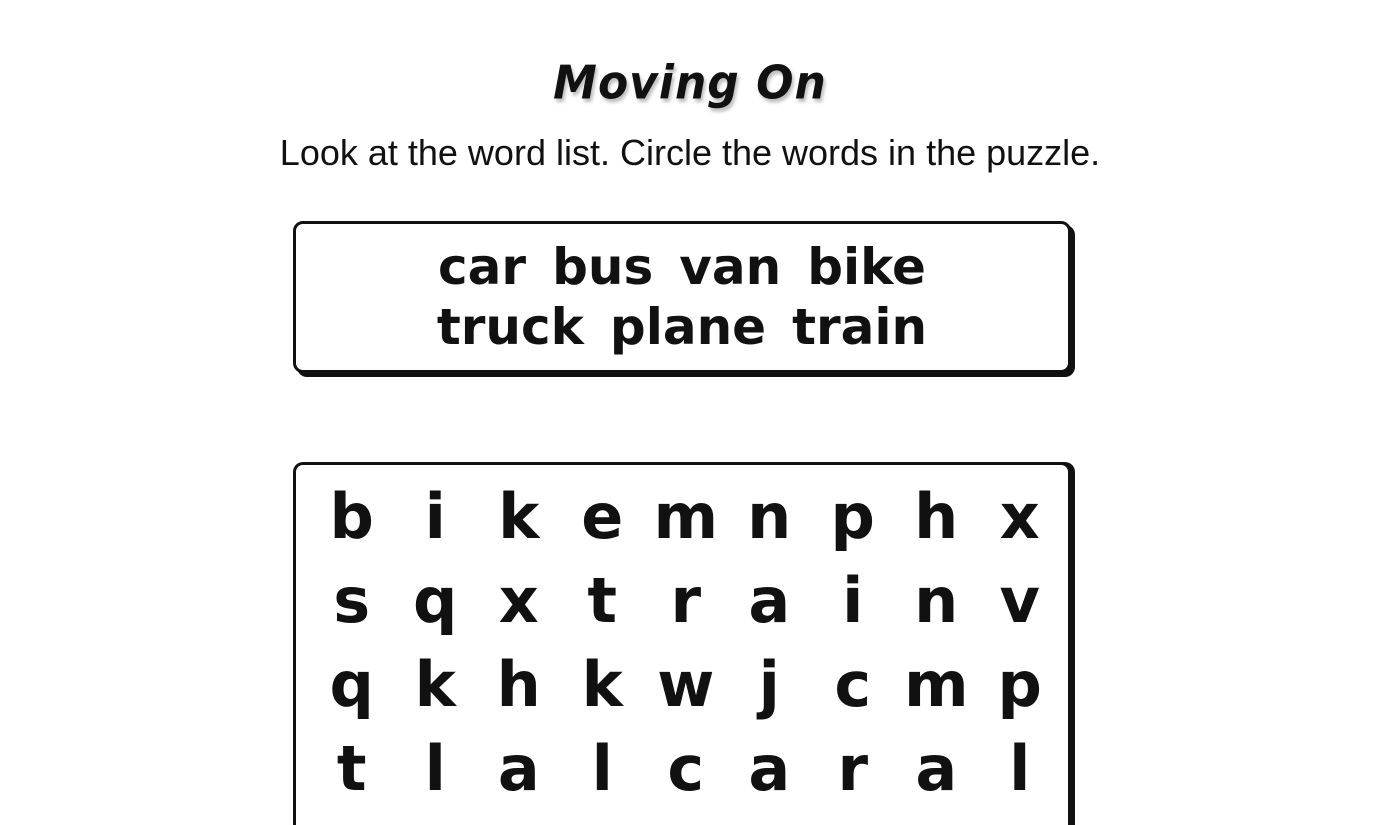 The width and height of the screenshot is (1380, 825). I want to click on word-item: bike, so click(866, 267).